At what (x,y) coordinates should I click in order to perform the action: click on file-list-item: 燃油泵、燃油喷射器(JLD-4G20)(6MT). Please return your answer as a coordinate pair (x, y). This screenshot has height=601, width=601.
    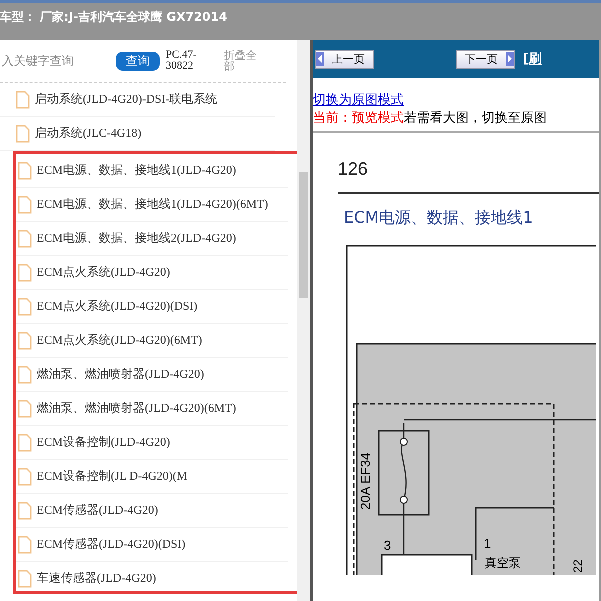
    Looking at the image, I should click on (152, 409).